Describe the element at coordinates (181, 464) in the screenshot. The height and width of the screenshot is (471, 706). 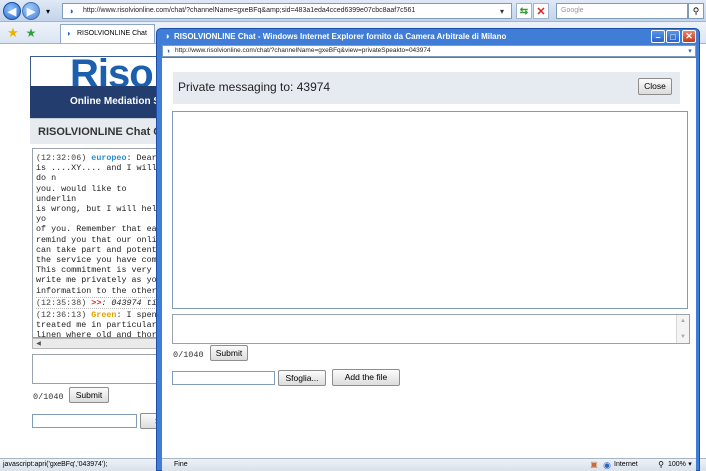
I see `popup-status-text: Fine` at that location.